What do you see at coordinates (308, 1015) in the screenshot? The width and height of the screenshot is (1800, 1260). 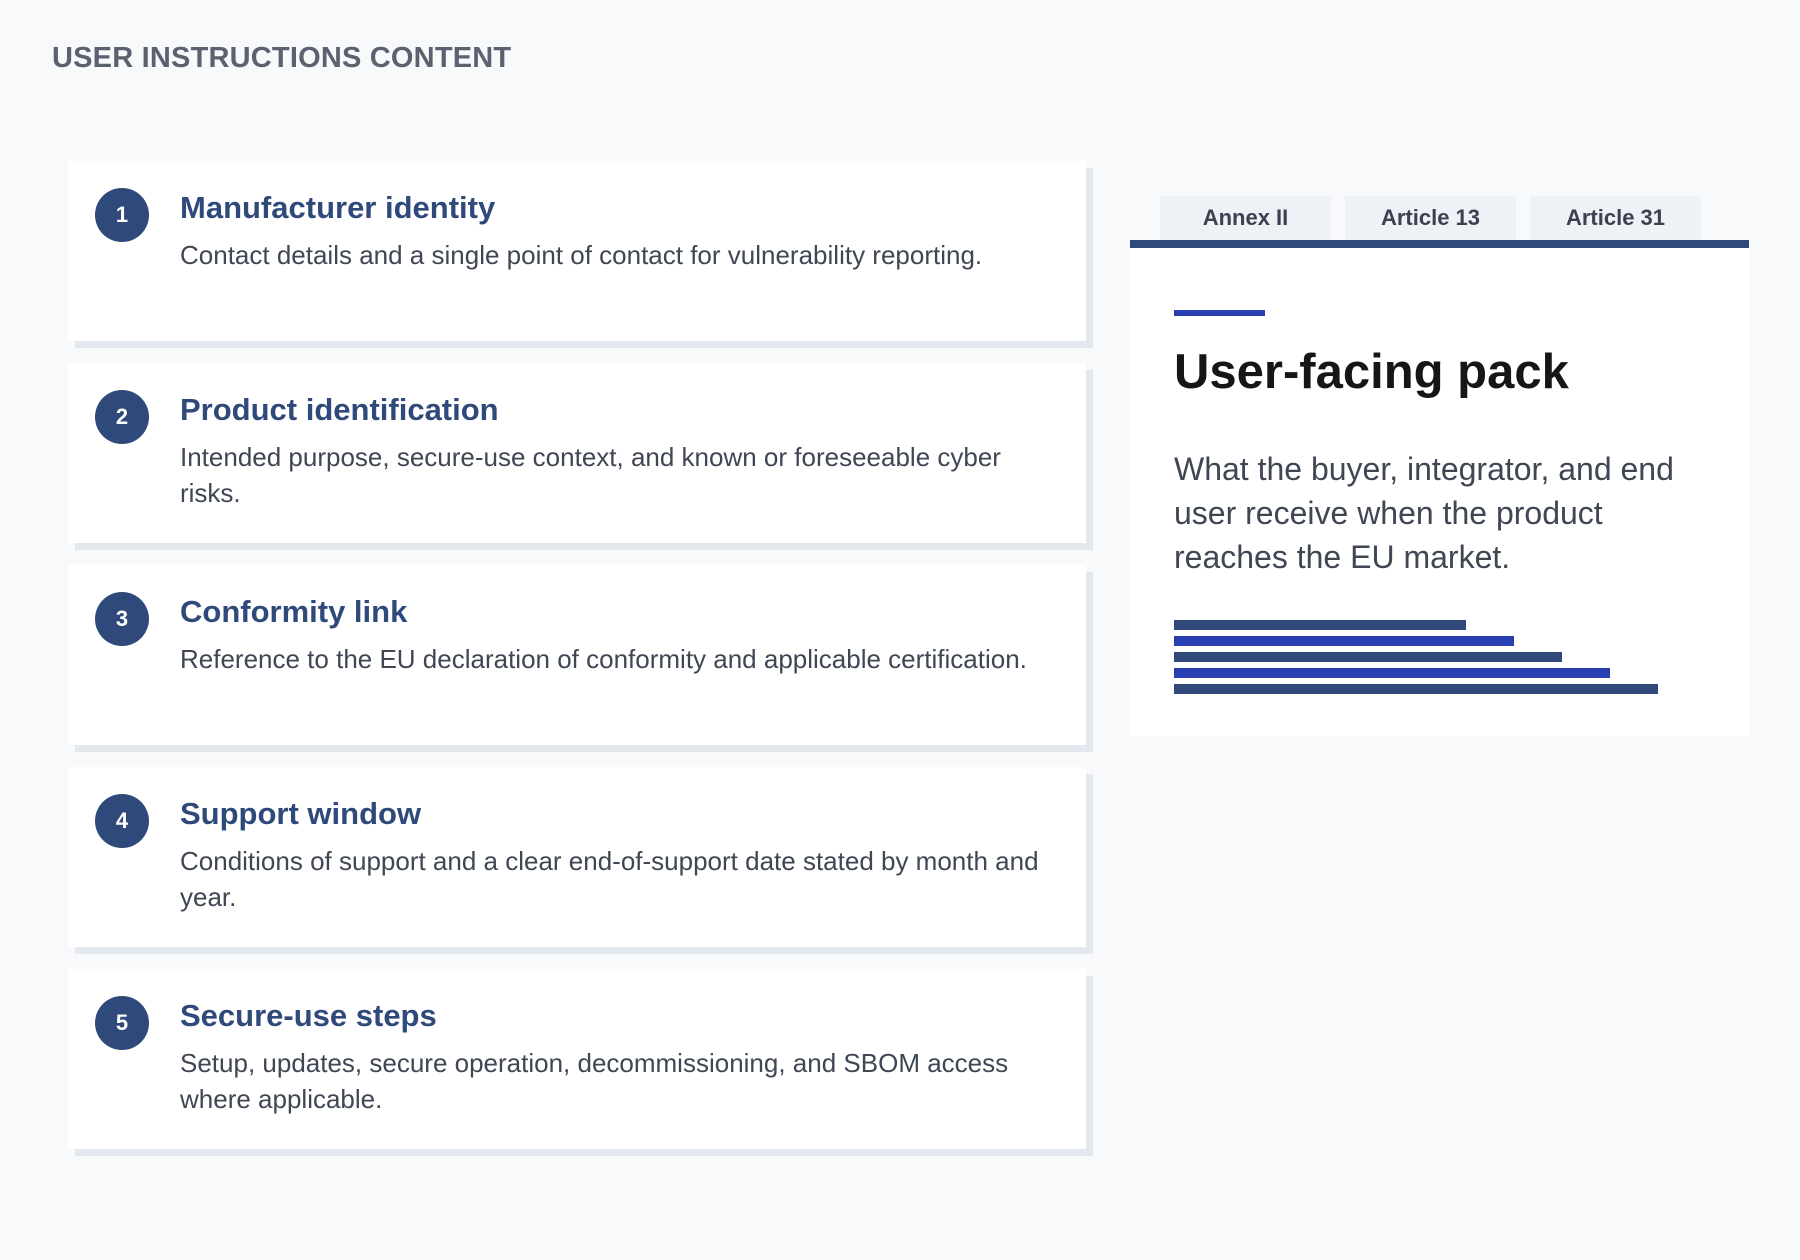 I see `step-title: Secure-use steps` at bounding box center [308, 1015].